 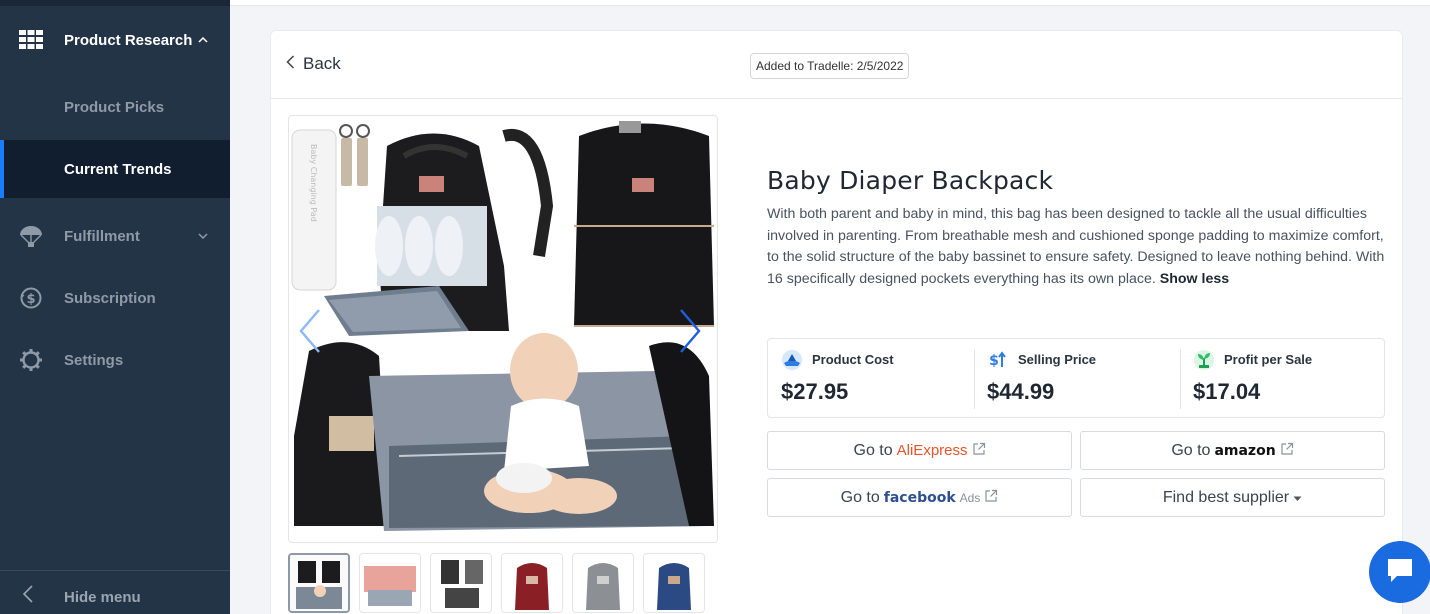 What do you see at coordinates (115, 3) in the screenshot?
I see `sidebar-top-band` at bounding box center [115, 3].